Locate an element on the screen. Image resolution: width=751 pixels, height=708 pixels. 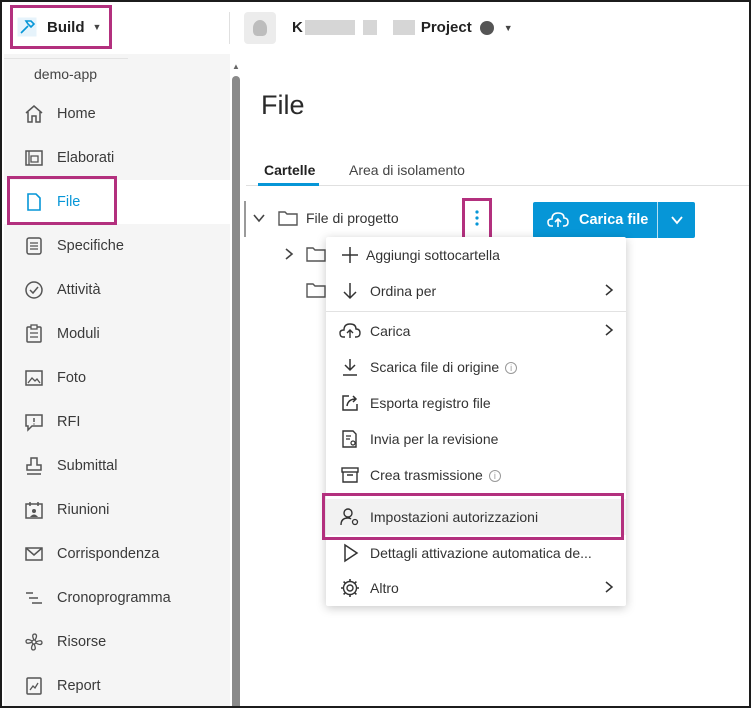
clipboard-icon is located at coordinates (34, 334).